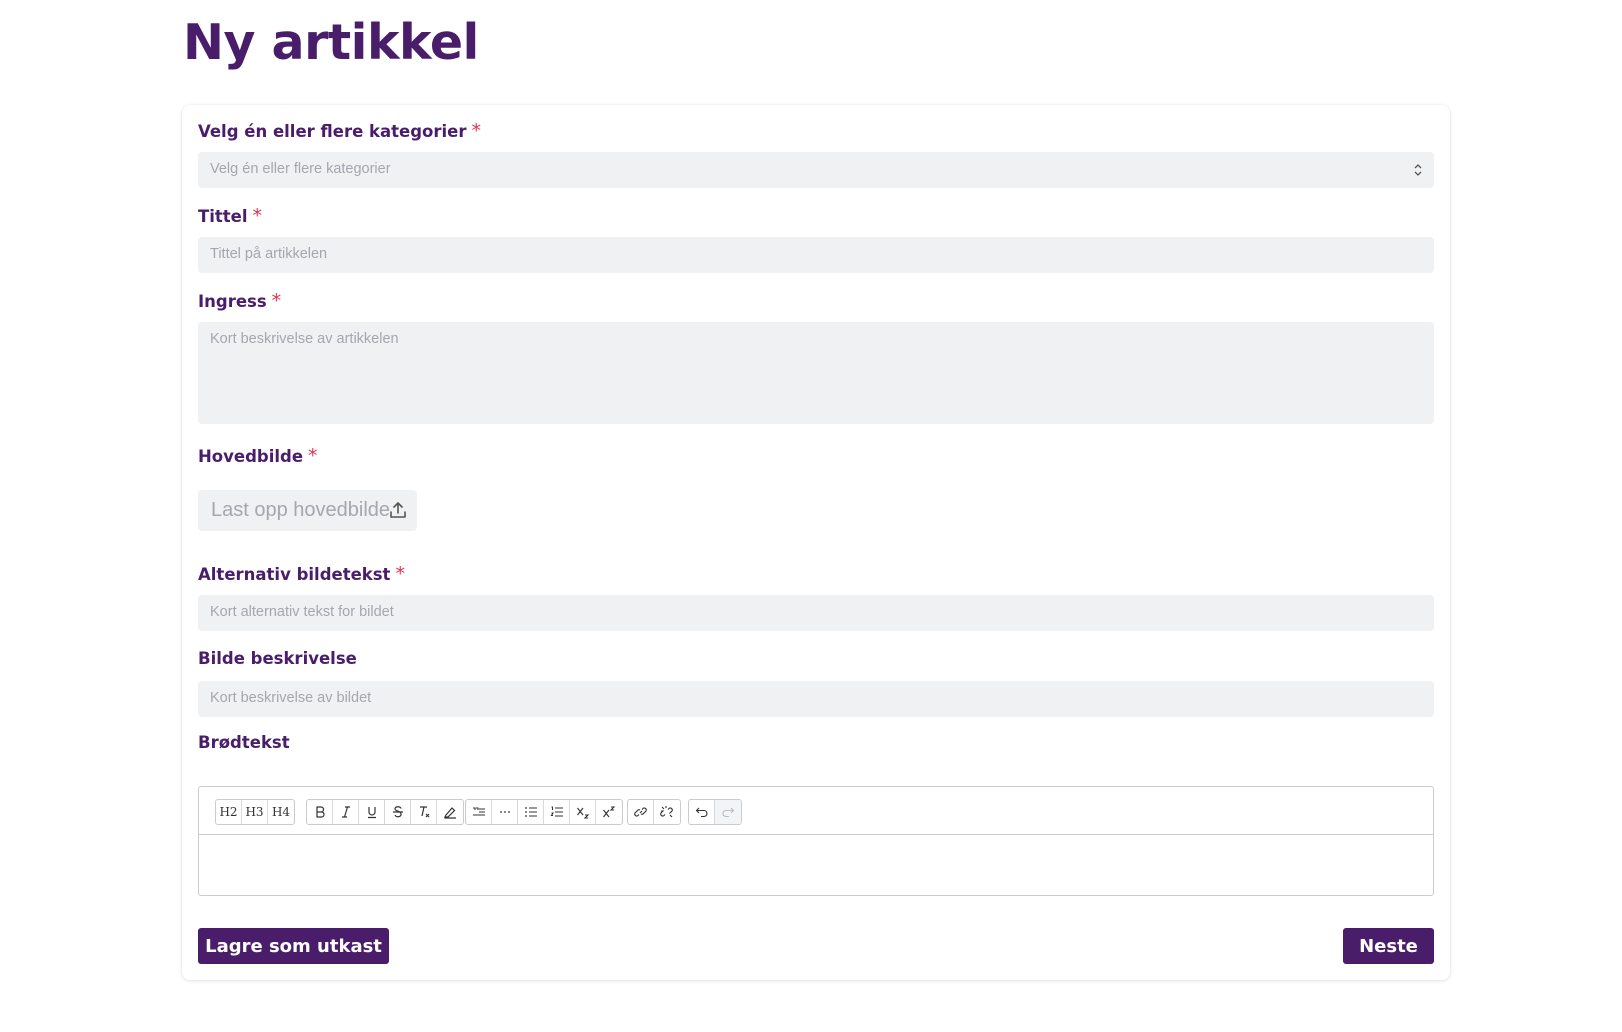  What do you see at coordinates (816, 811) in the screenshot?
I see `editor-toolbar: H2 H3 H4` at bounding box center [816, 811].